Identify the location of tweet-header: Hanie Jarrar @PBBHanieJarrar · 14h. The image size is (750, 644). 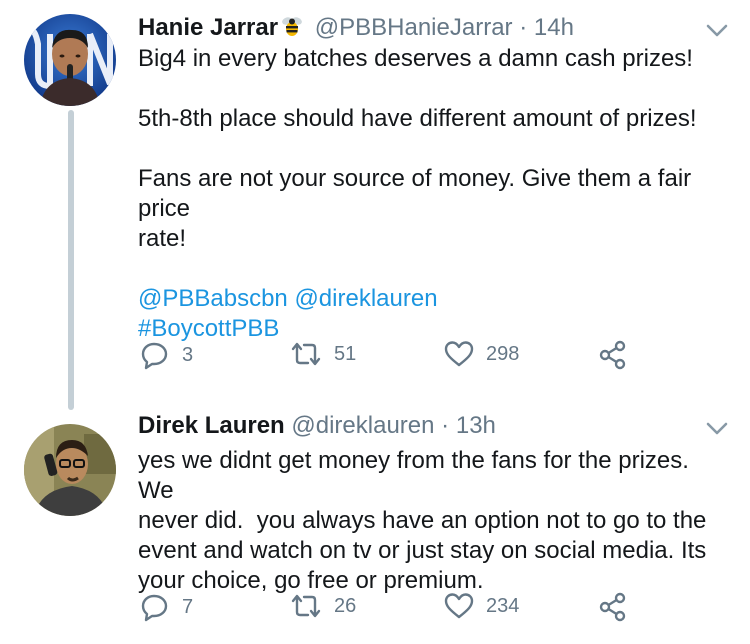
(356, 29).